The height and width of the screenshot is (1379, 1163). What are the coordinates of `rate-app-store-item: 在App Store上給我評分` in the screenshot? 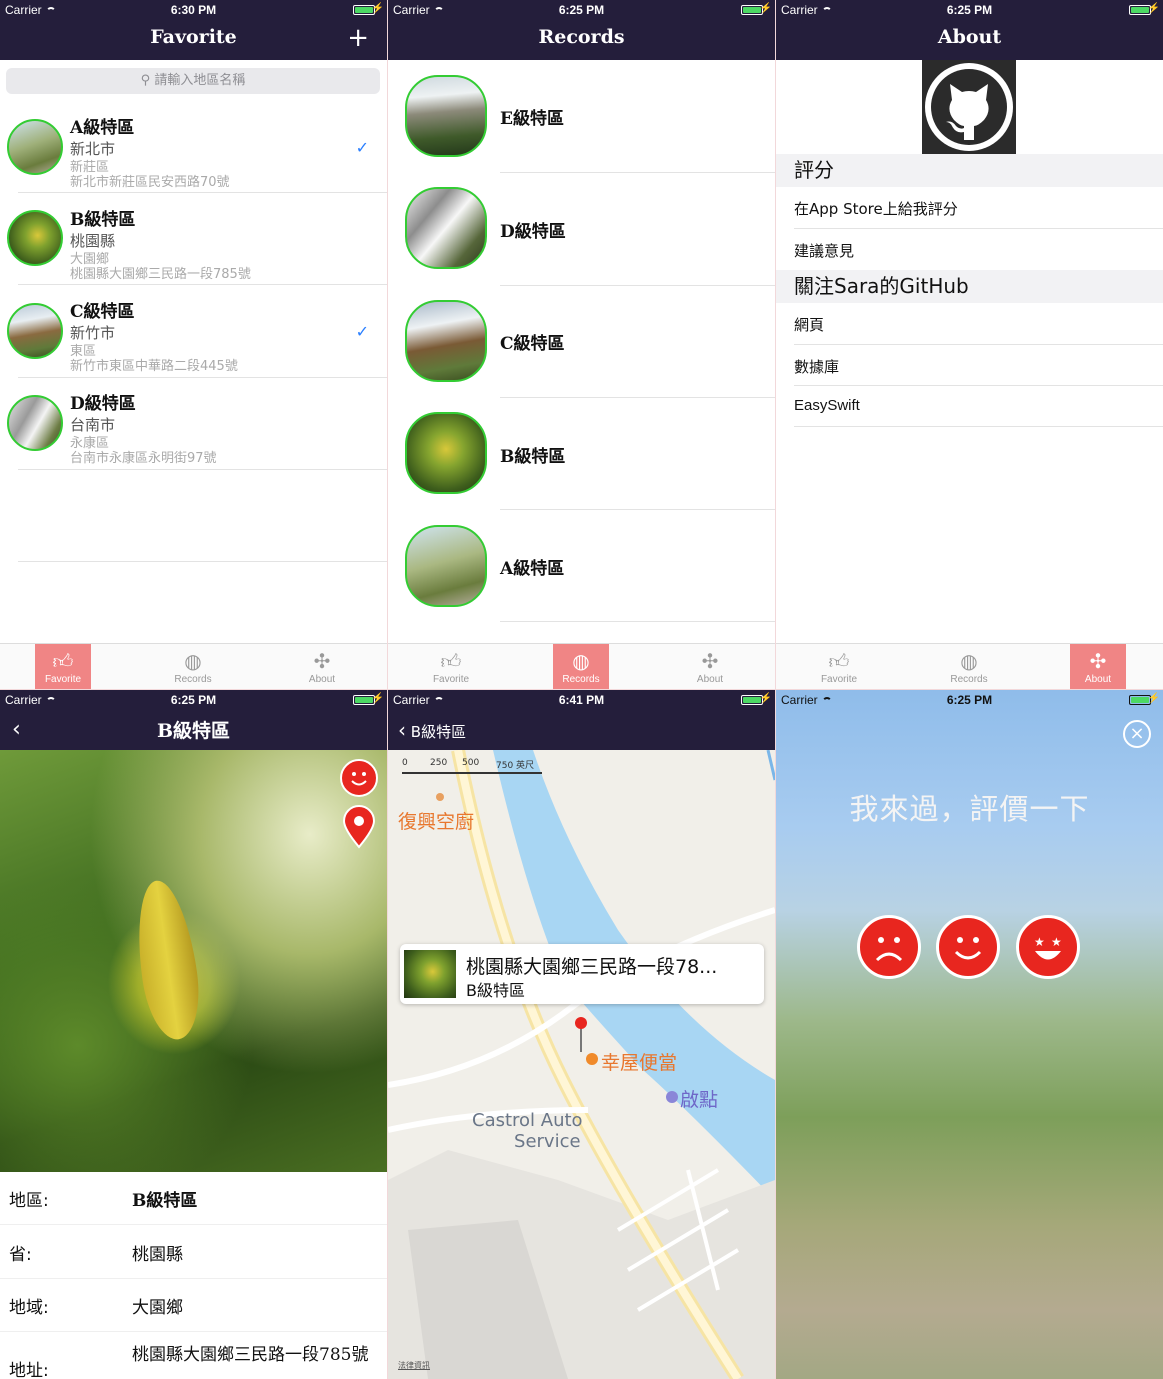 It's located at (876, 208).